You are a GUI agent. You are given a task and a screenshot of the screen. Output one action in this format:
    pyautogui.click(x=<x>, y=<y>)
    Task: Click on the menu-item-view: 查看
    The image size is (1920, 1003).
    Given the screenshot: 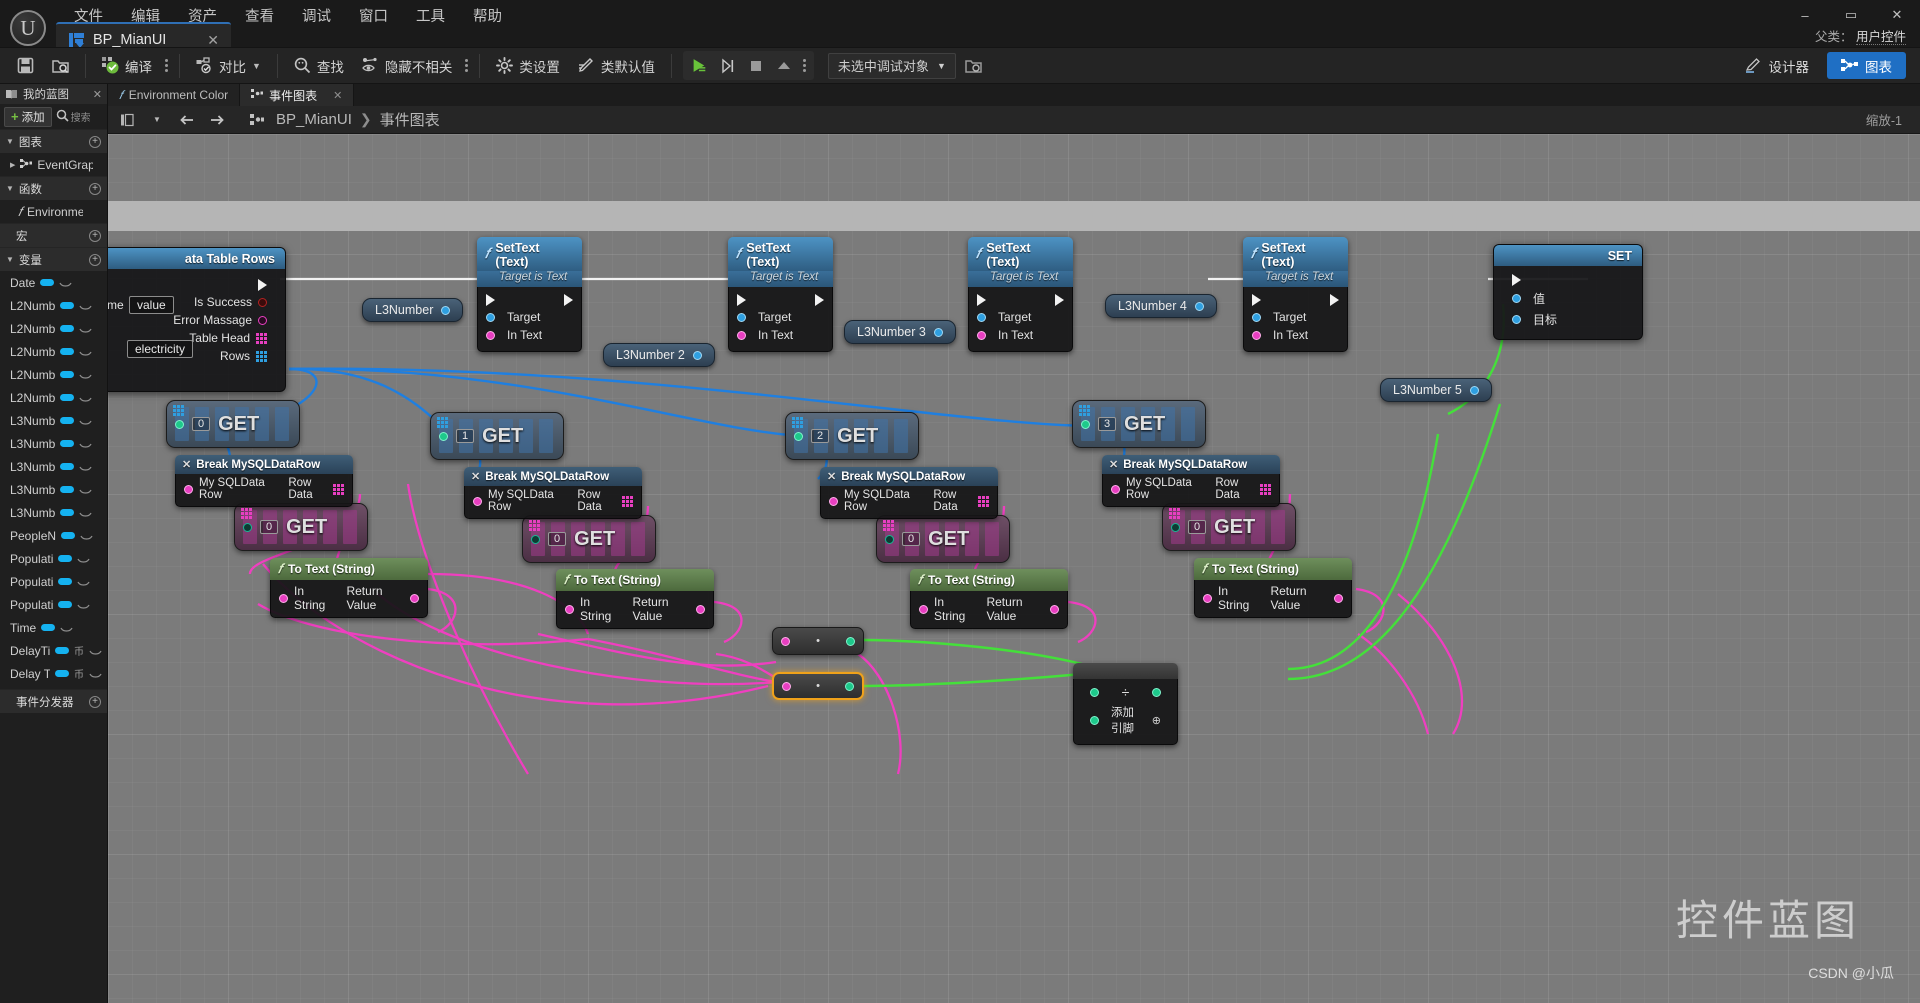 What is the action you would take?
    pyautogui.click(x=259, y=15)
    